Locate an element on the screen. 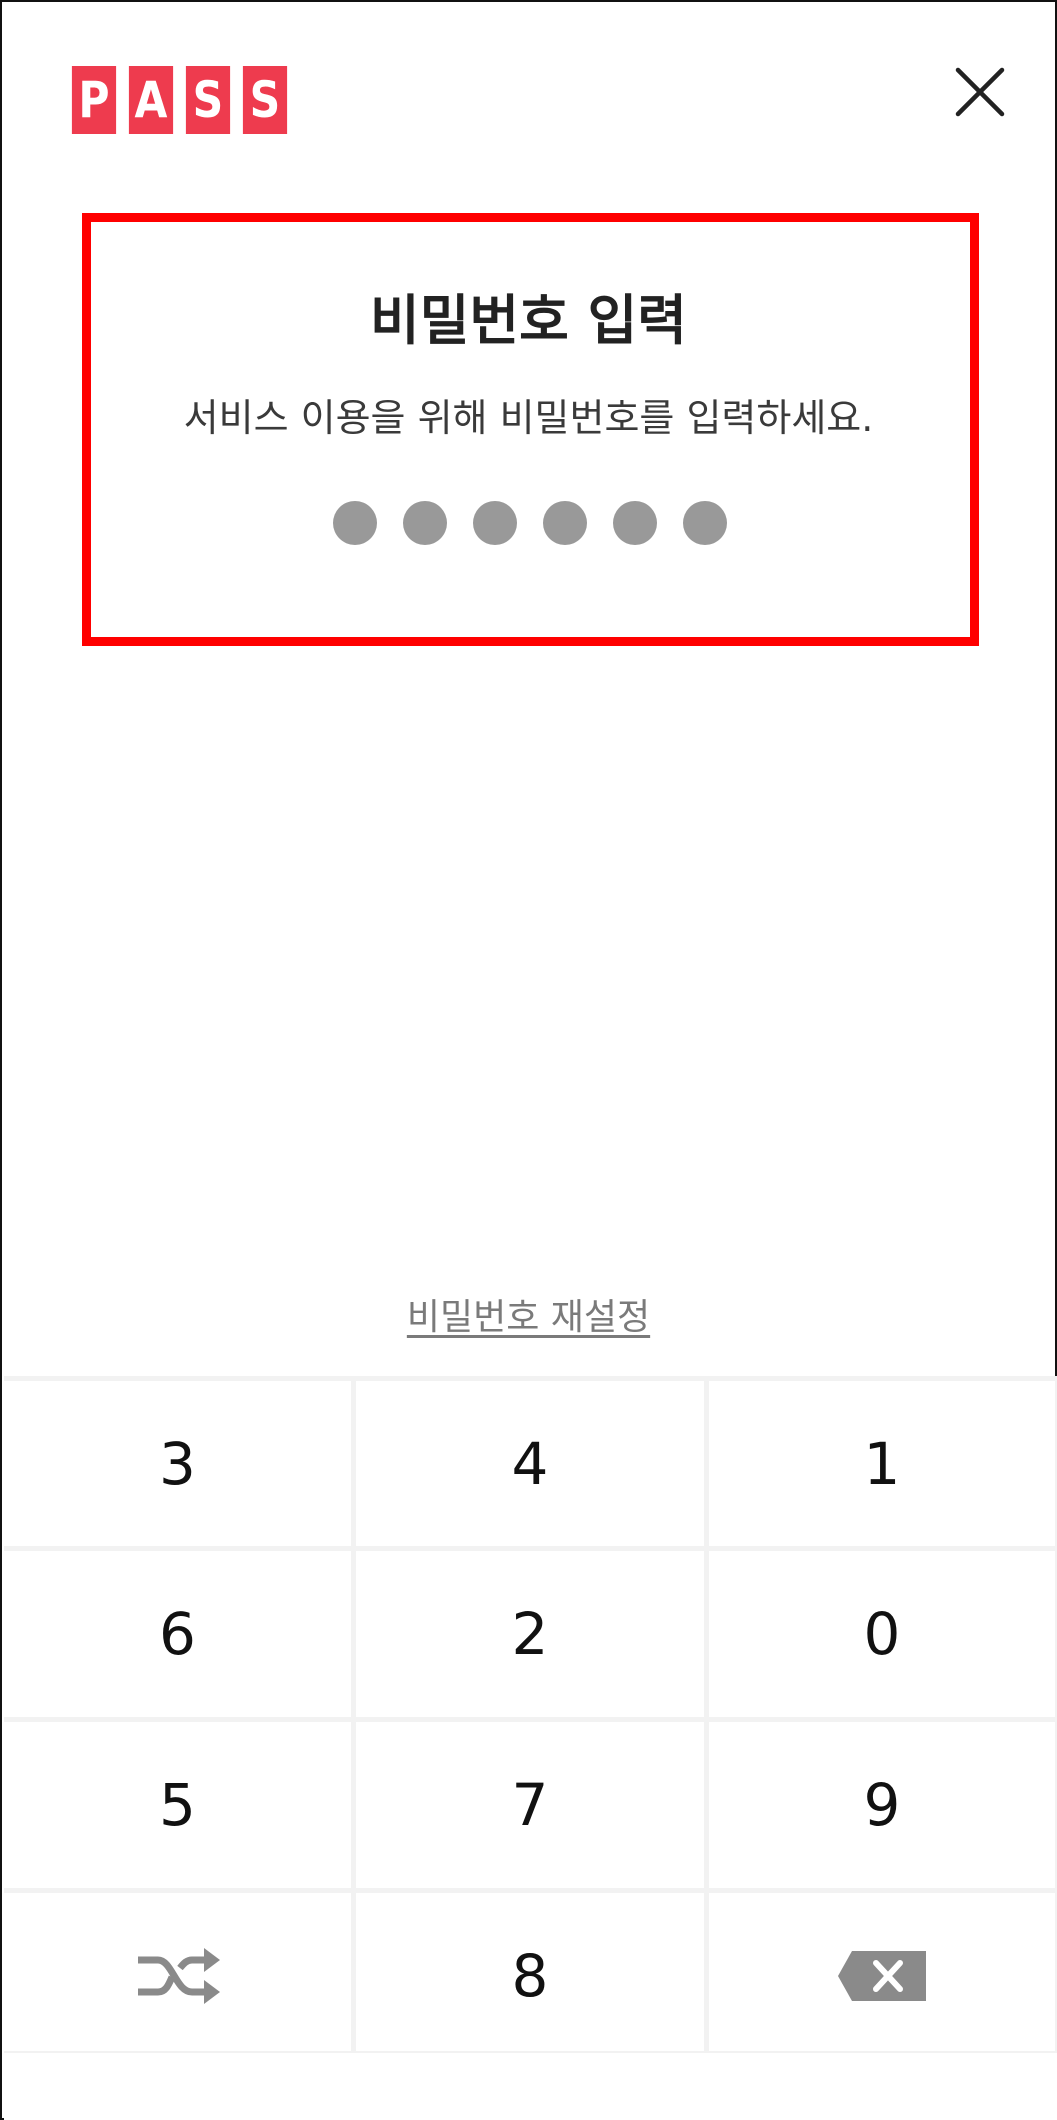 The image size is (1057, 2120). key-2: 2 is located at coordinates (530, 1634).